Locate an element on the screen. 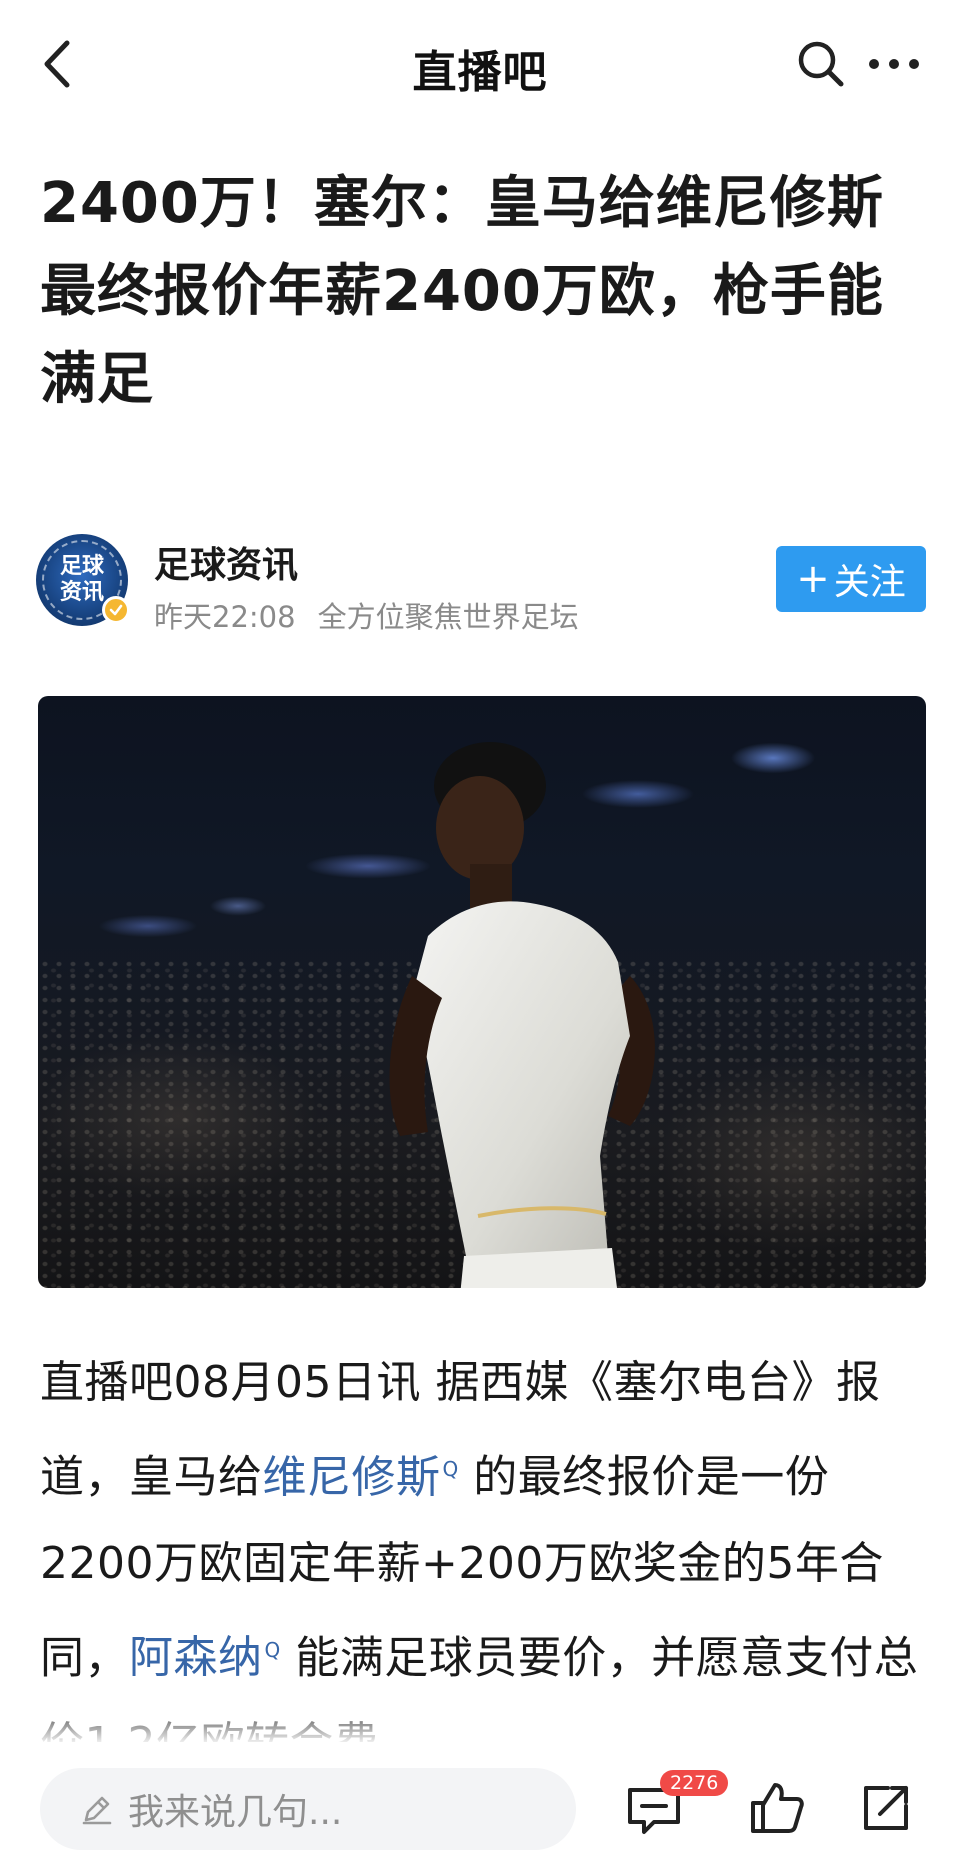 The width and height of the screenshot is (960, 1874). author-tagline: 全方位聚焦世界足坛 is located at coordinates (448, 617).